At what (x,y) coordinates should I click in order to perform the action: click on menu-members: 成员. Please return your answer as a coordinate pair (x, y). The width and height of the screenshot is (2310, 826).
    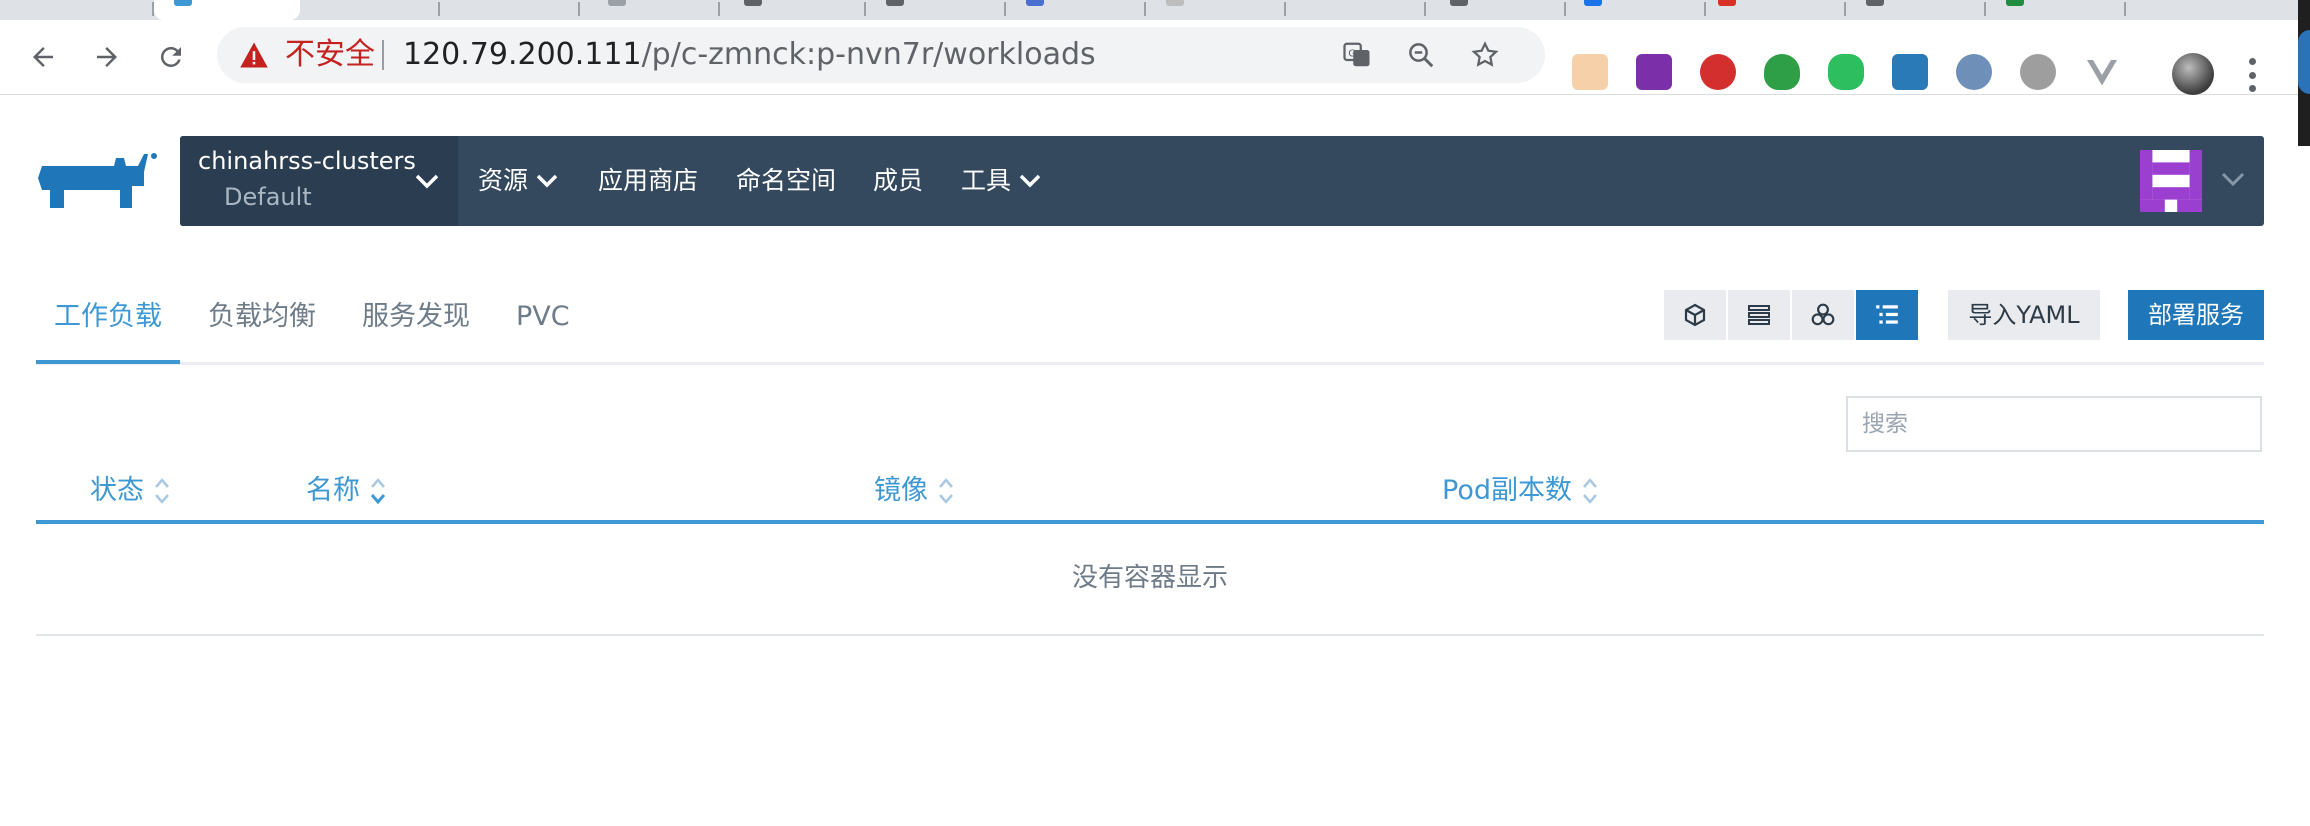
    Looking at the image, I should click on (898, 181).